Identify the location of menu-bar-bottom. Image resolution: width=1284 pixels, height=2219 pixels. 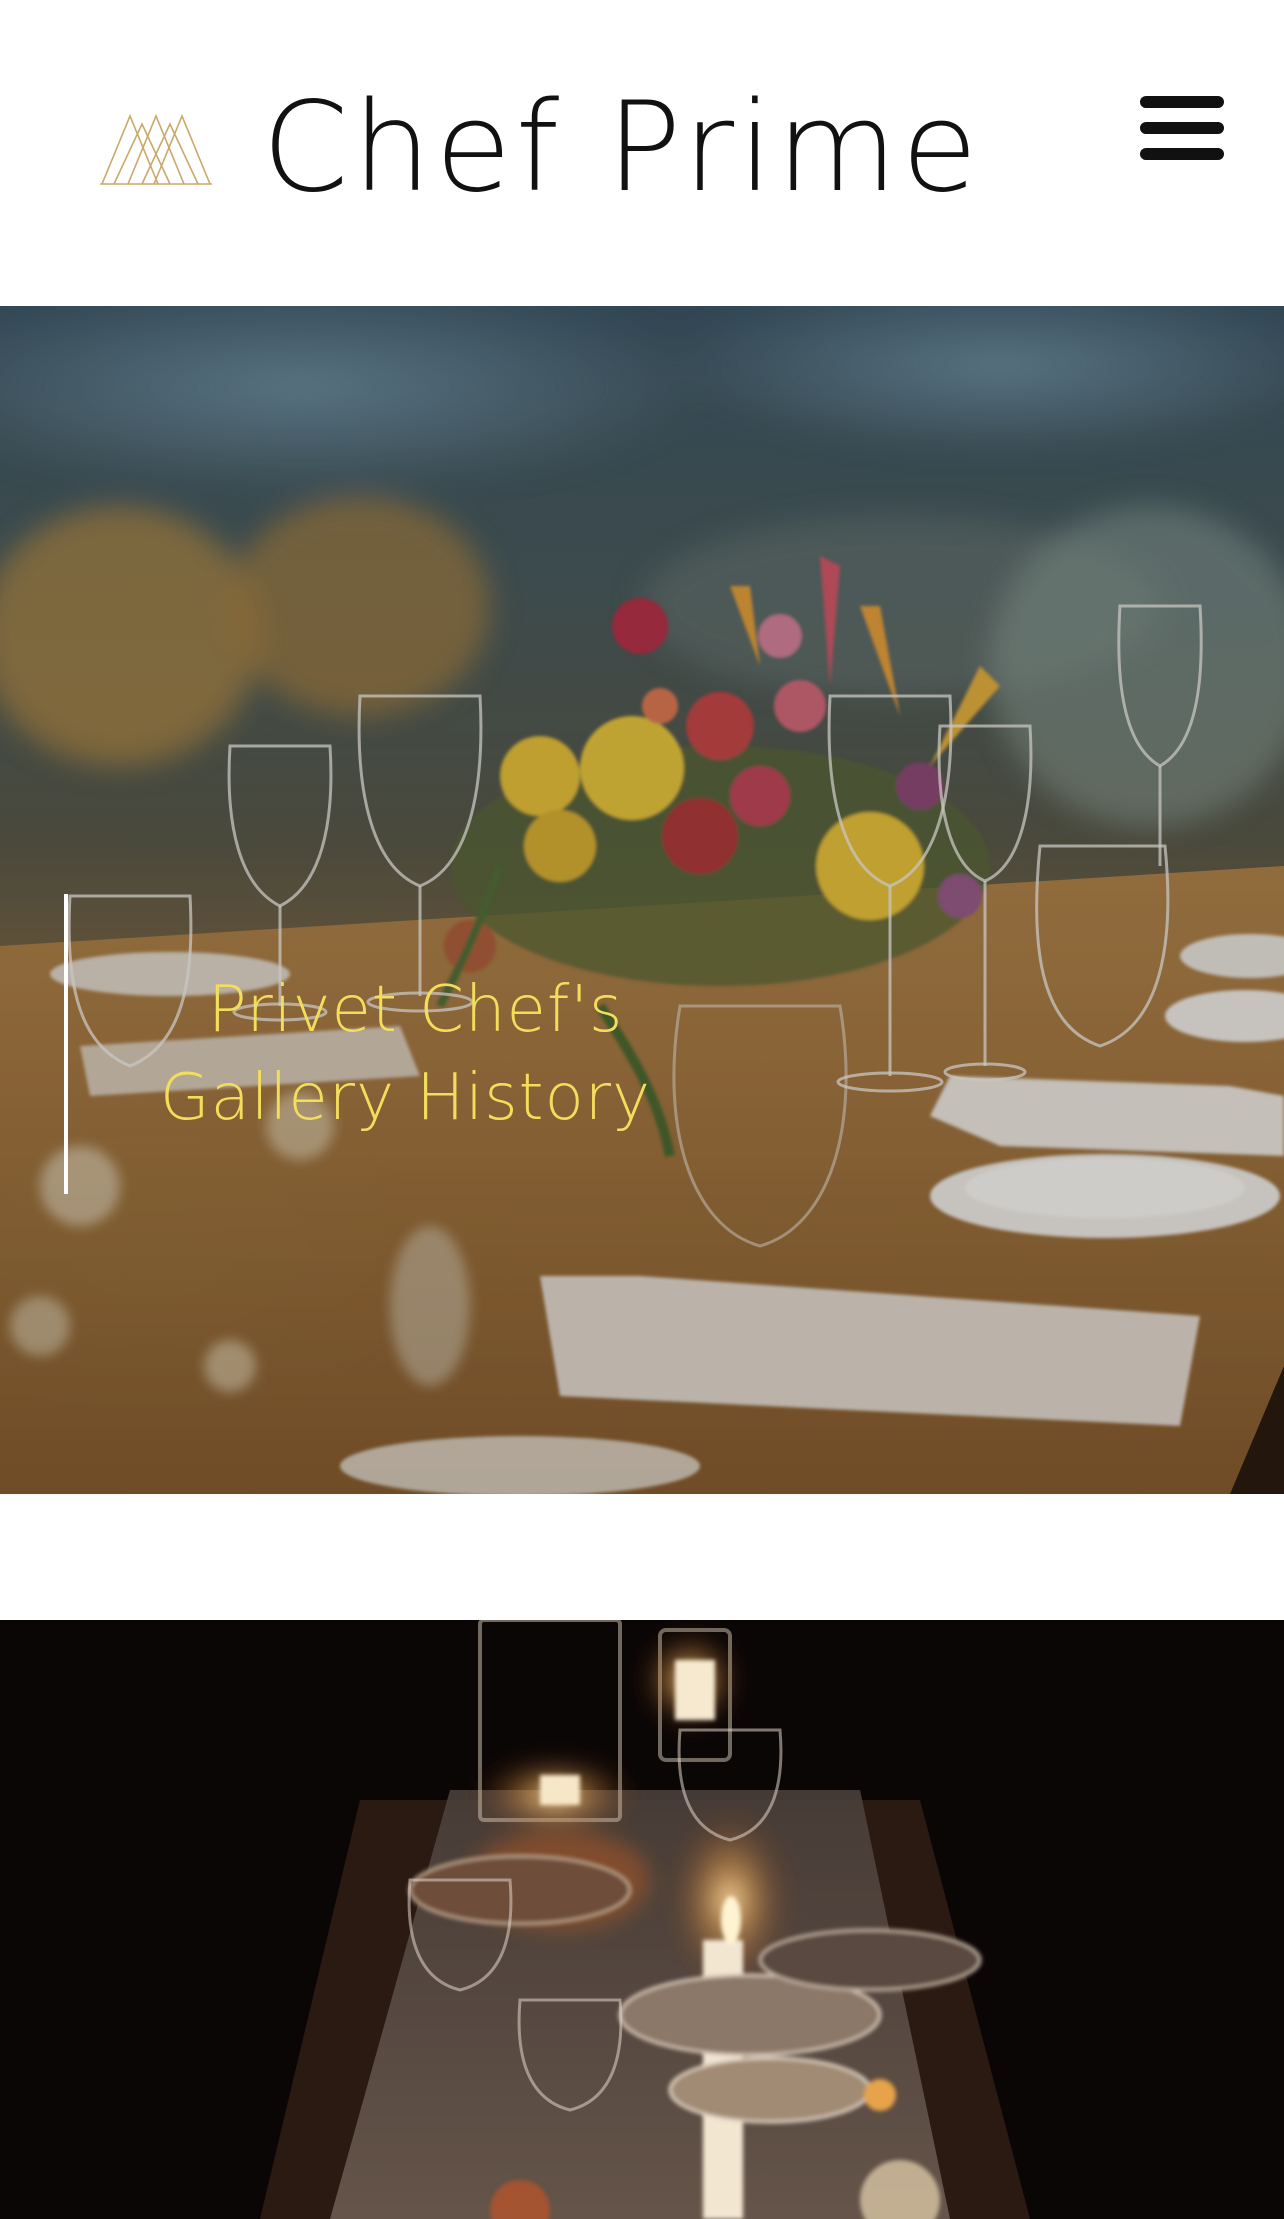
(1182, 154).